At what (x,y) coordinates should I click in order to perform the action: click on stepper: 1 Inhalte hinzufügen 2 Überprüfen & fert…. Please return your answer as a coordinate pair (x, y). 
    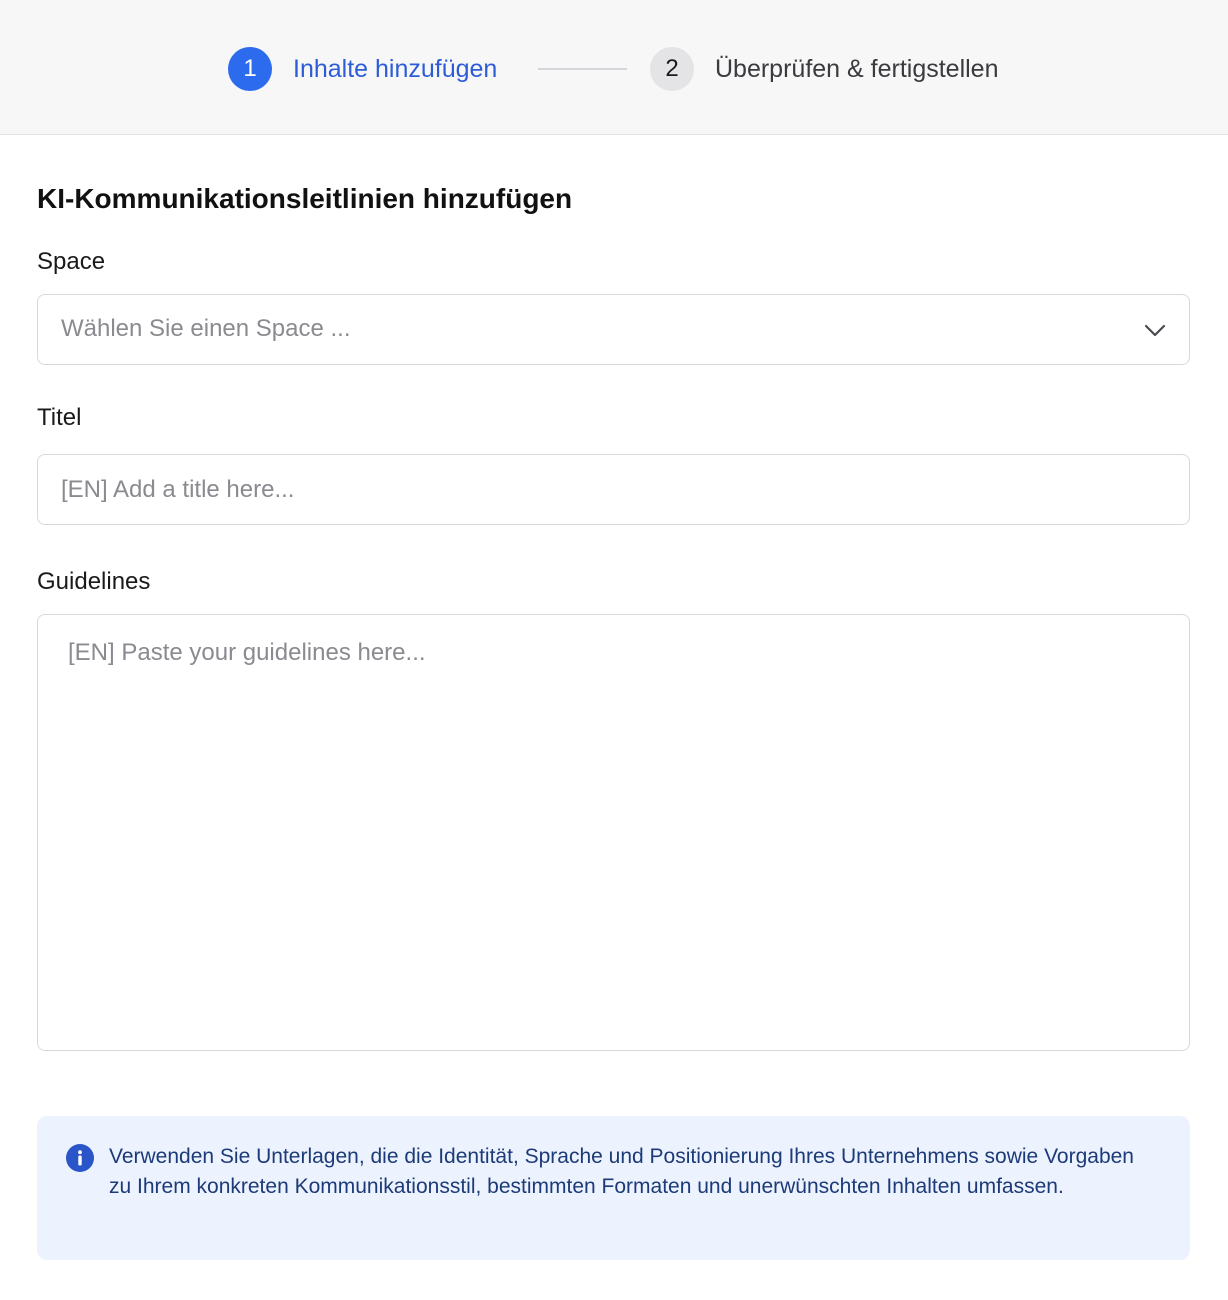
    Looking at the image, I should click on (614, 67).